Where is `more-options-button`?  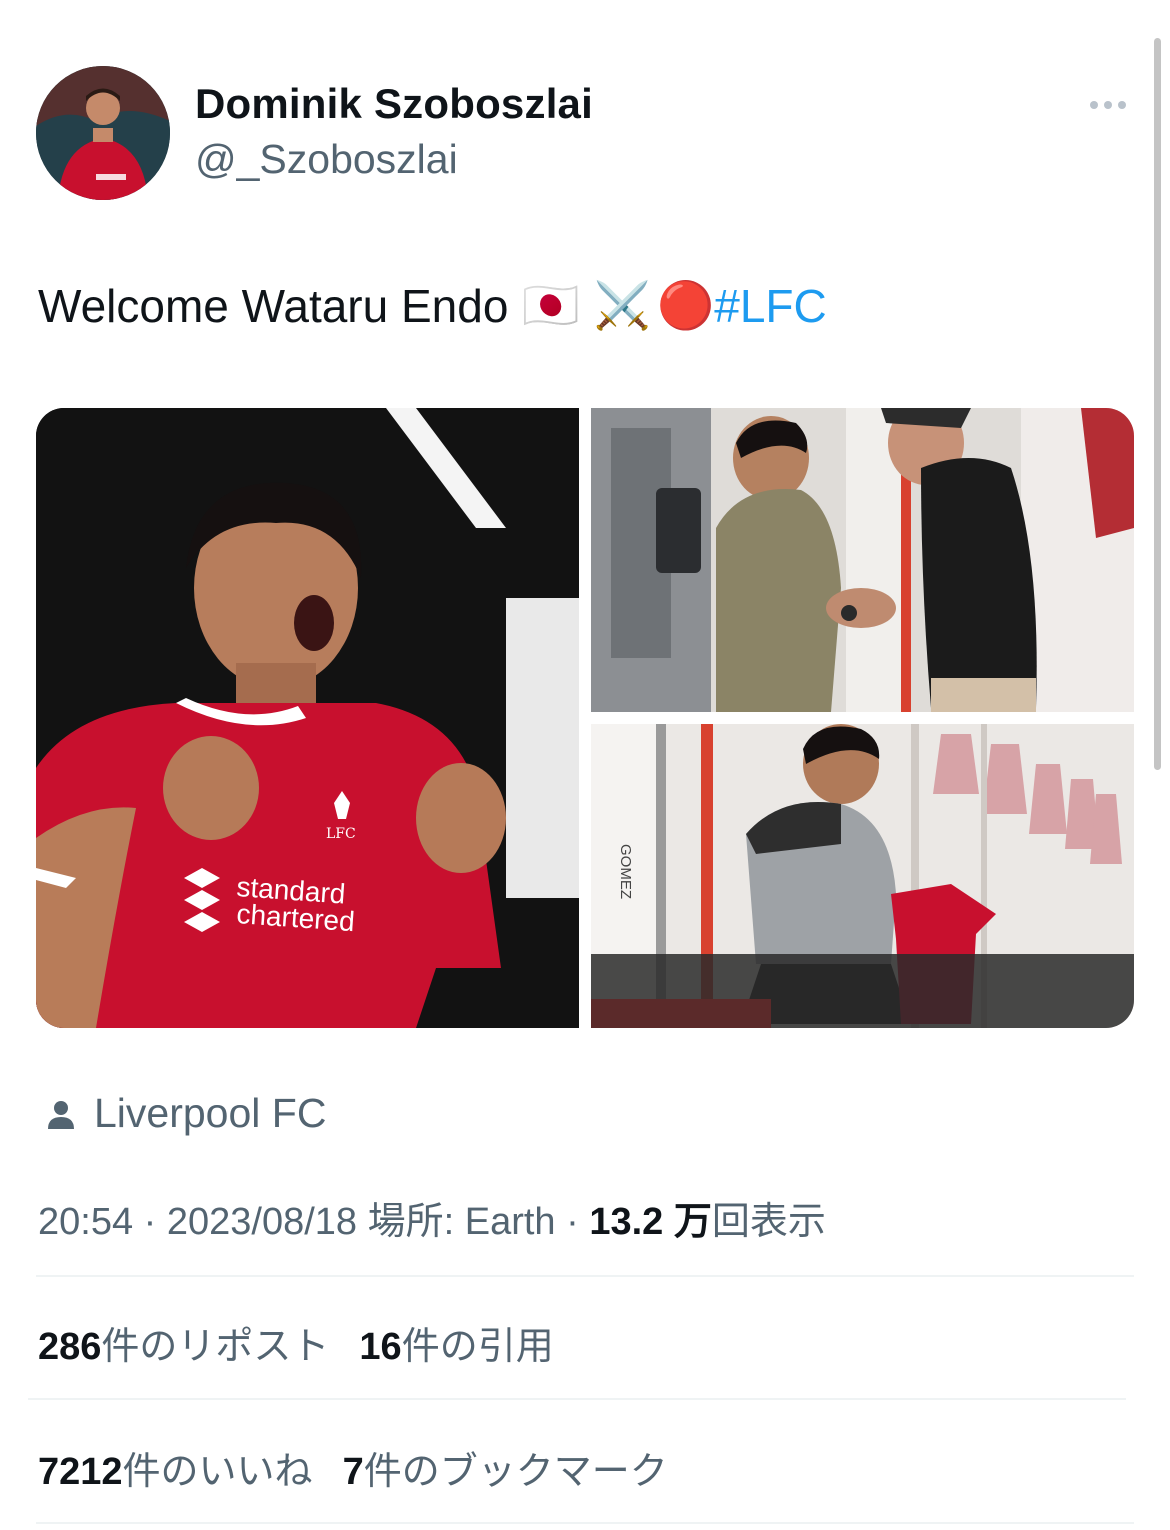
more-options-button is located at coordinates (1108, 105).